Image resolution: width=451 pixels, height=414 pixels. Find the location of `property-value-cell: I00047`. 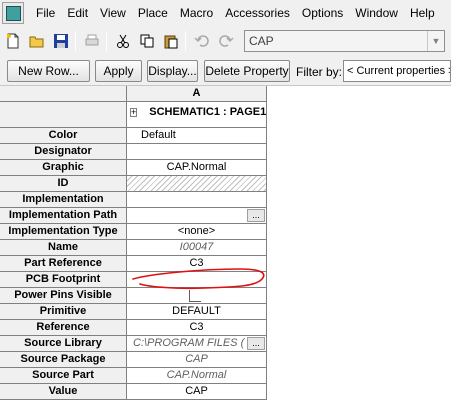

property-value-cell: I00047 is located at coordinates (197, 248).